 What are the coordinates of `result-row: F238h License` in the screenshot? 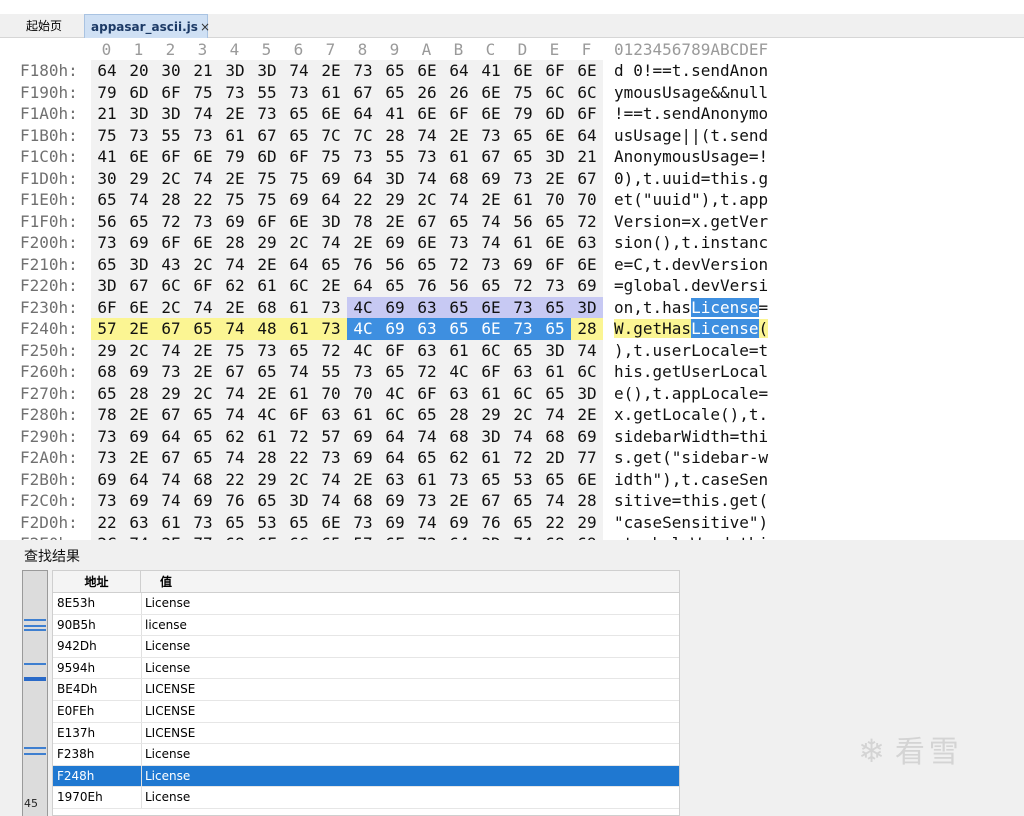 It's located at (366, 755).